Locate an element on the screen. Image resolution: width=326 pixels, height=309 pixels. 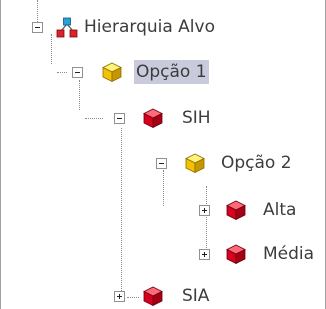
tree-node-sih: SIH is located at coordinates (196, 118).